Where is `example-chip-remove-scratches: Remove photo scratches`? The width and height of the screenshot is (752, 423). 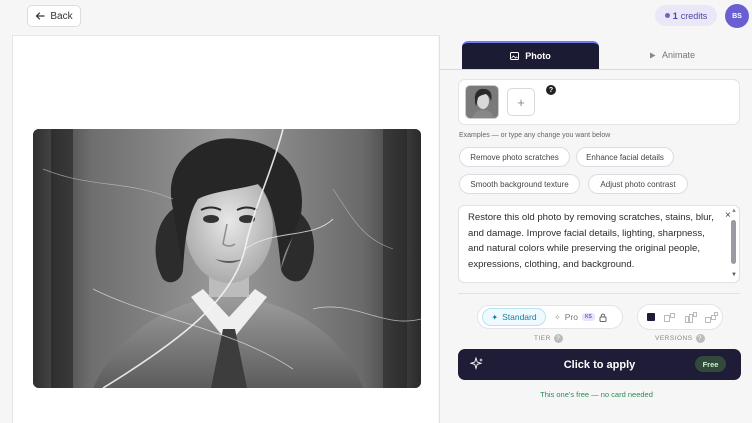 example-chip-remove-scratches: Remove photo scratches is located at coordinates (514, 157).